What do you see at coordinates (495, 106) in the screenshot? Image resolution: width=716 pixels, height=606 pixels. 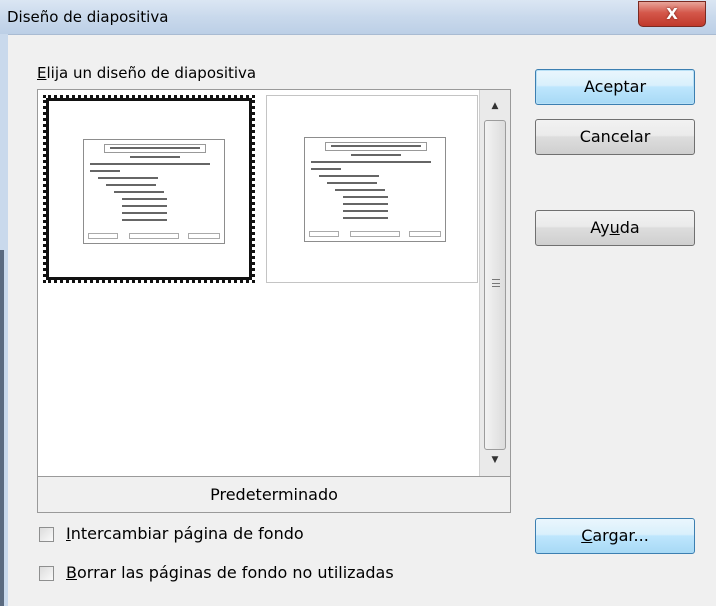 I see `scroll-up-arrow-icon: ▲` at bounding box center [495, 106].